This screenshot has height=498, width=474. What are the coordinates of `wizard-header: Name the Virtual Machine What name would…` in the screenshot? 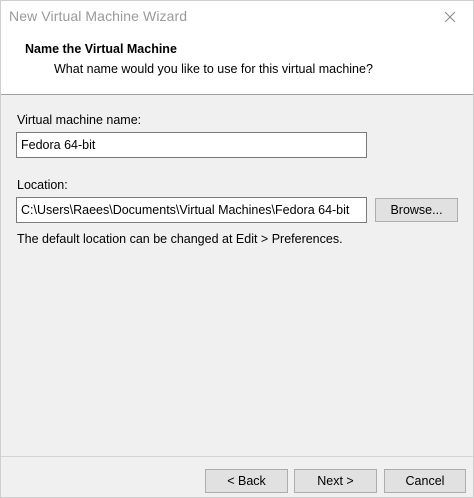 It's located at (237, 64).